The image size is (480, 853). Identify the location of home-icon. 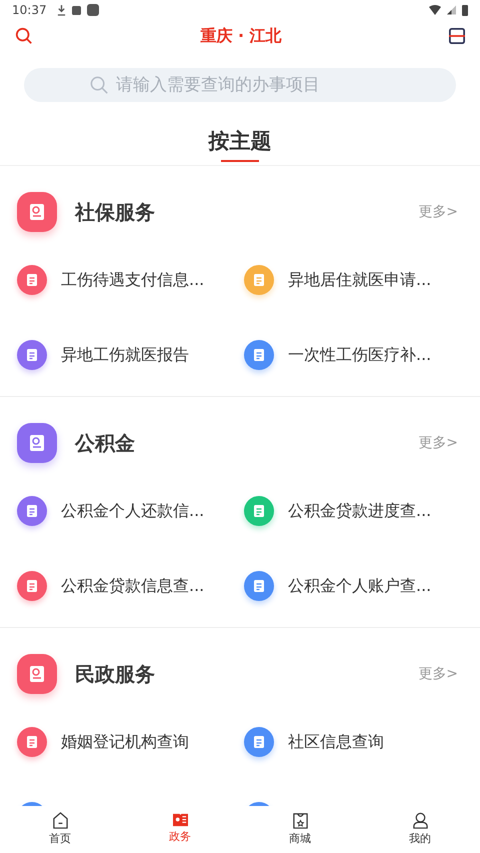
(60, 820).